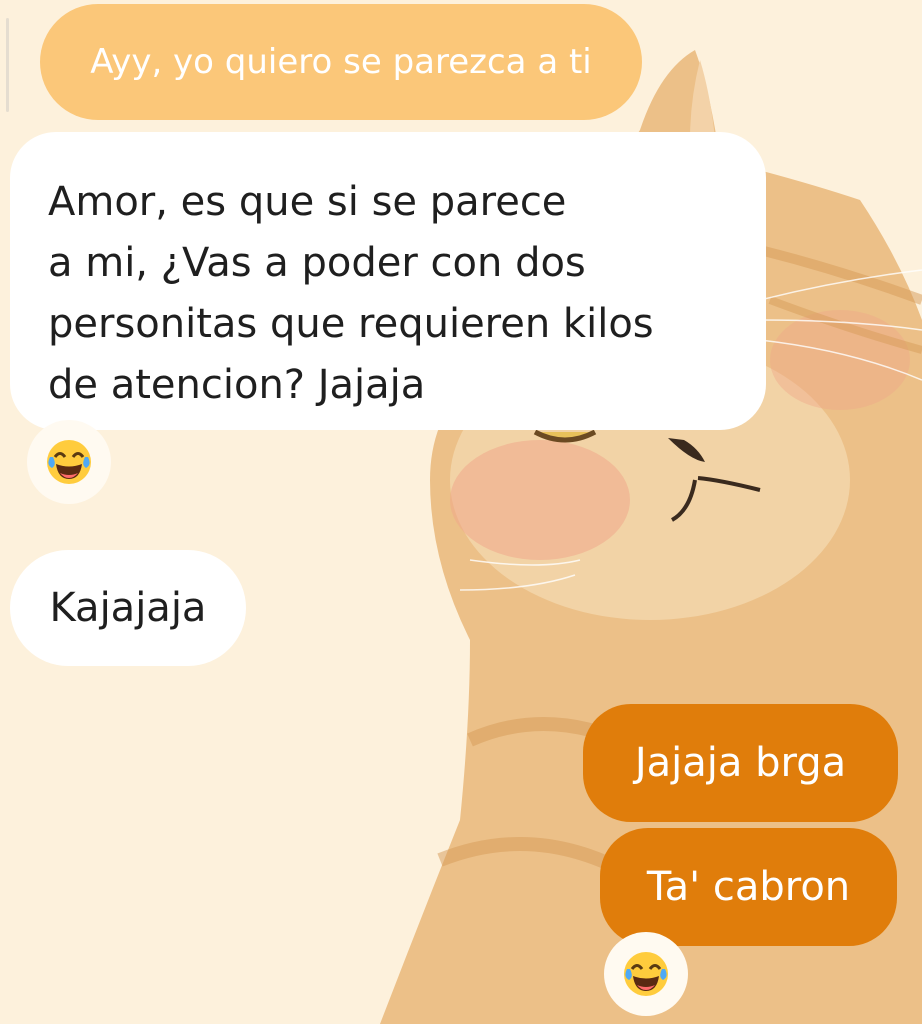  Describe the element at coordinates (351, 324) in the screenshot. I see `message-line: personitas que requieren kilos` at that location.